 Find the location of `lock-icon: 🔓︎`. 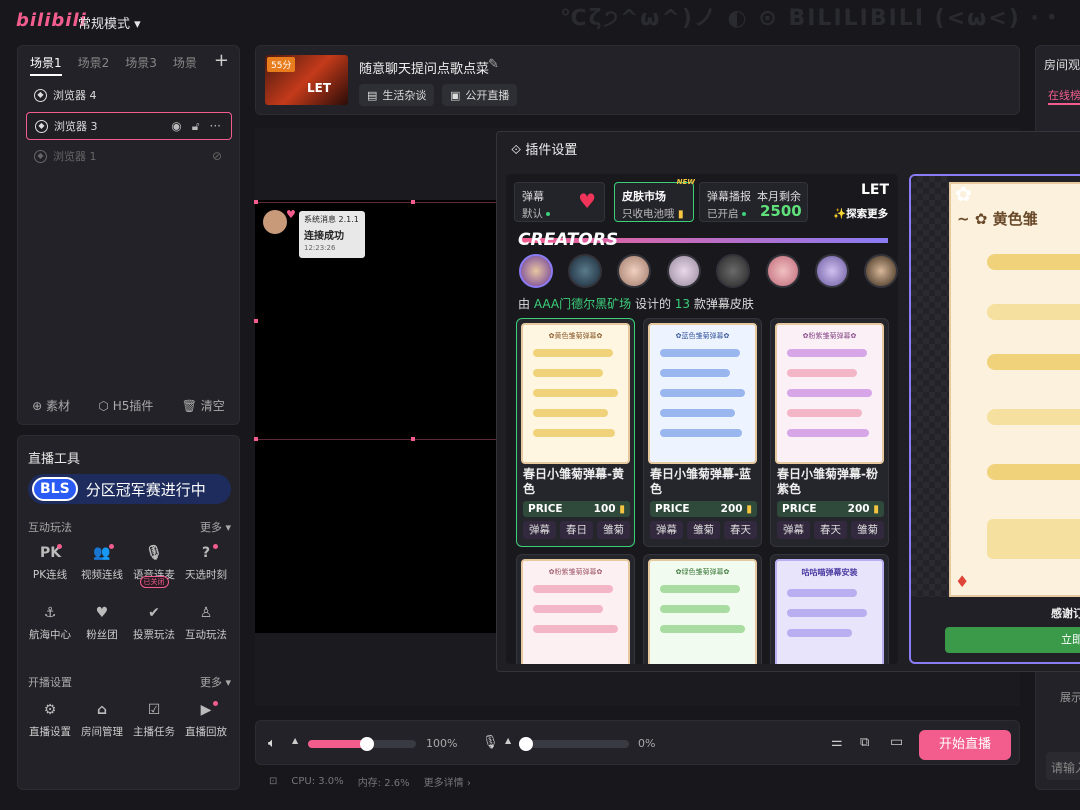

lock-icon: 🔓︎ is located at coordinates (196, 126).